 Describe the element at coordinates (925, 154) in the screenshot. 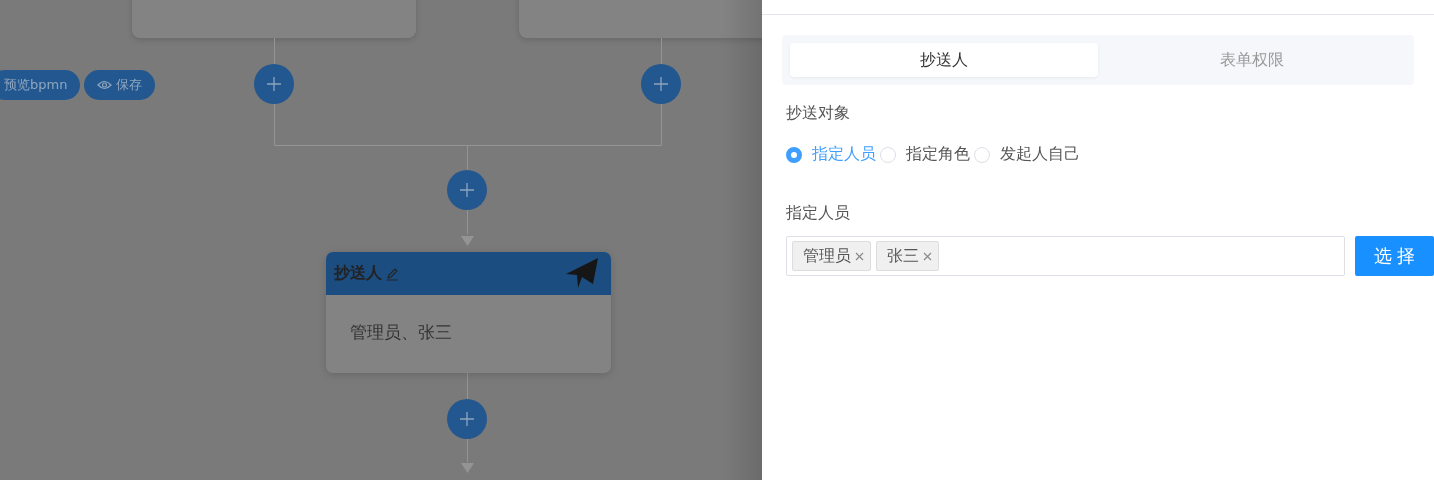

I see `radio-option: 指定角色` at that location.